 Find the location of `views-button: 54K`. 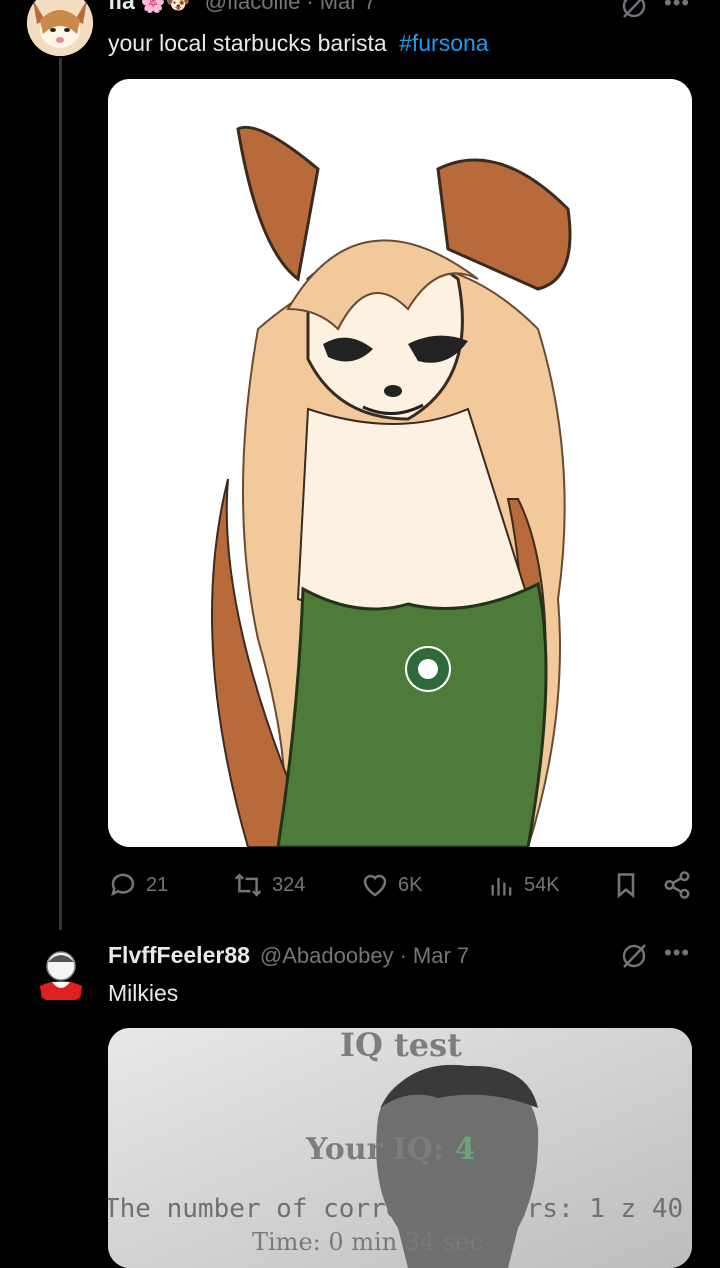

views-button: 54K is located at coordinates (524, 885).